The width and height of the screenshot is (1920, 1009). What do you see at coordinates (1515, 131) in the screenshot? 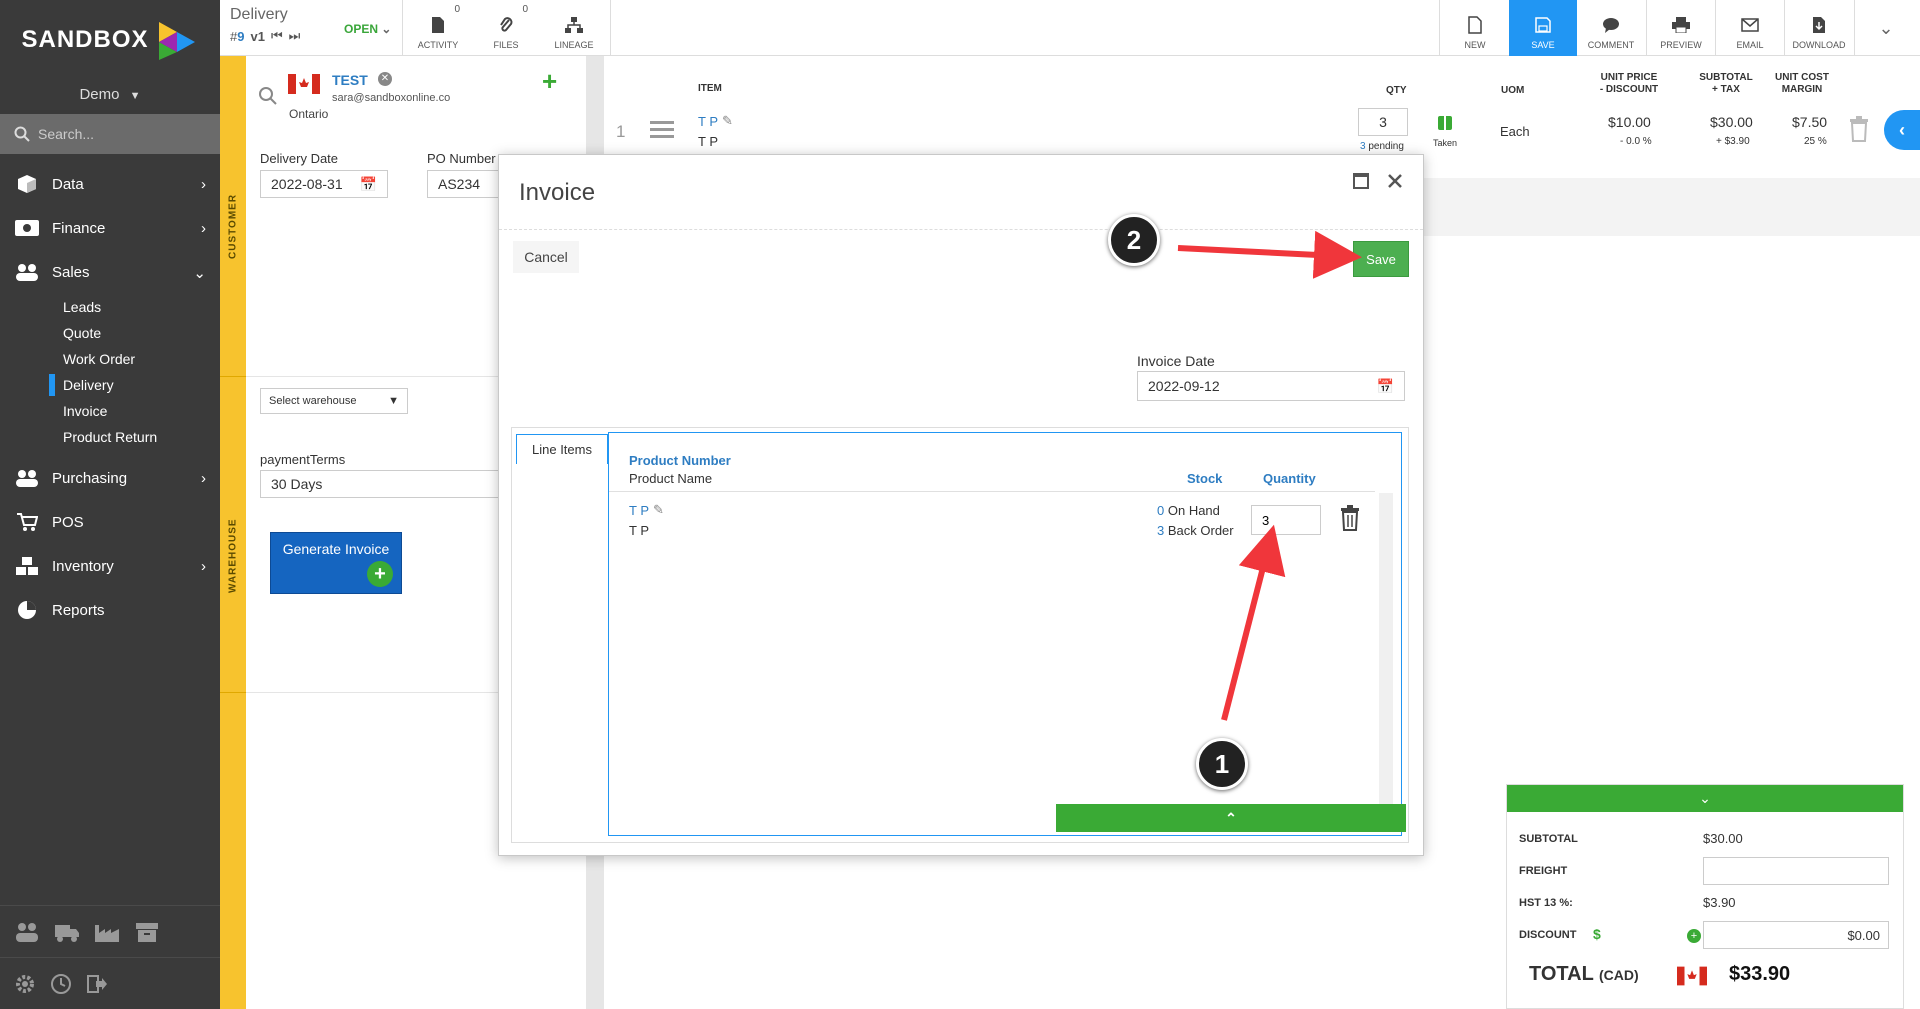
I see `uom-value: Each` at bounding box center [1515, 131].